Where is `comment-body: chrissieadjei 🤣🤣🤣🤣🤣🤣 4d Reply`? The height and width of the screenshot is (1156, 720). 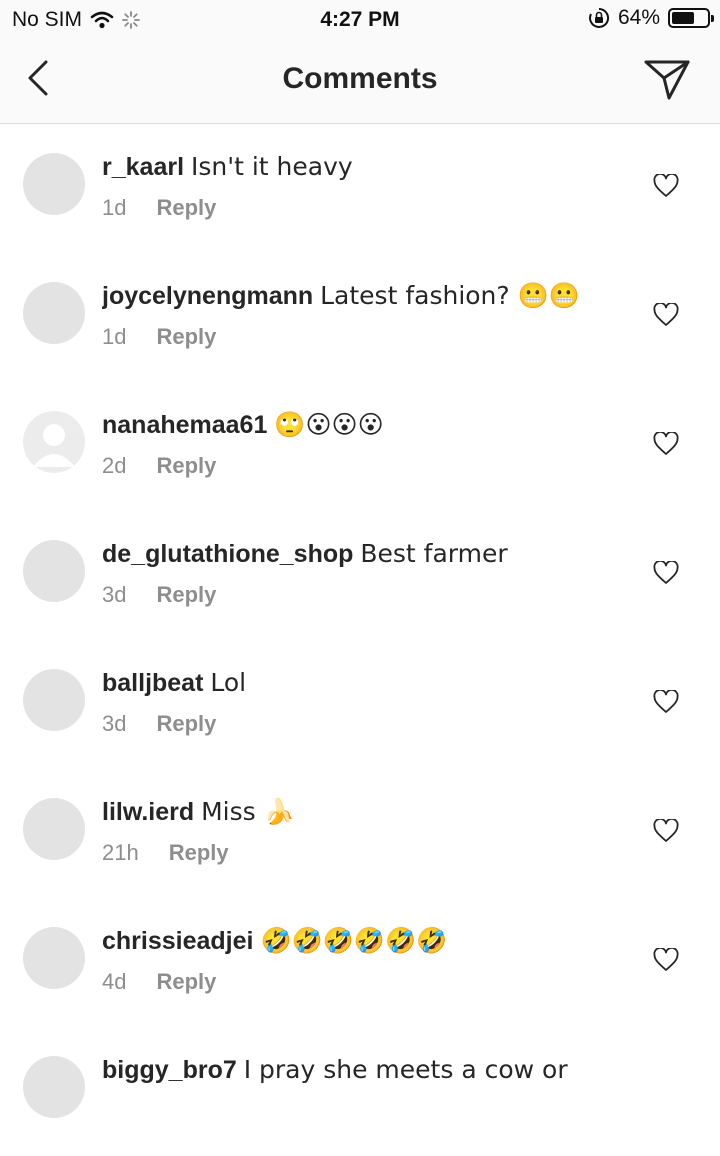
comment-body: chrissieadjei 🤣🤣🤣🤣🤣🤣 4d Reply is located at coordinates (372, 959).